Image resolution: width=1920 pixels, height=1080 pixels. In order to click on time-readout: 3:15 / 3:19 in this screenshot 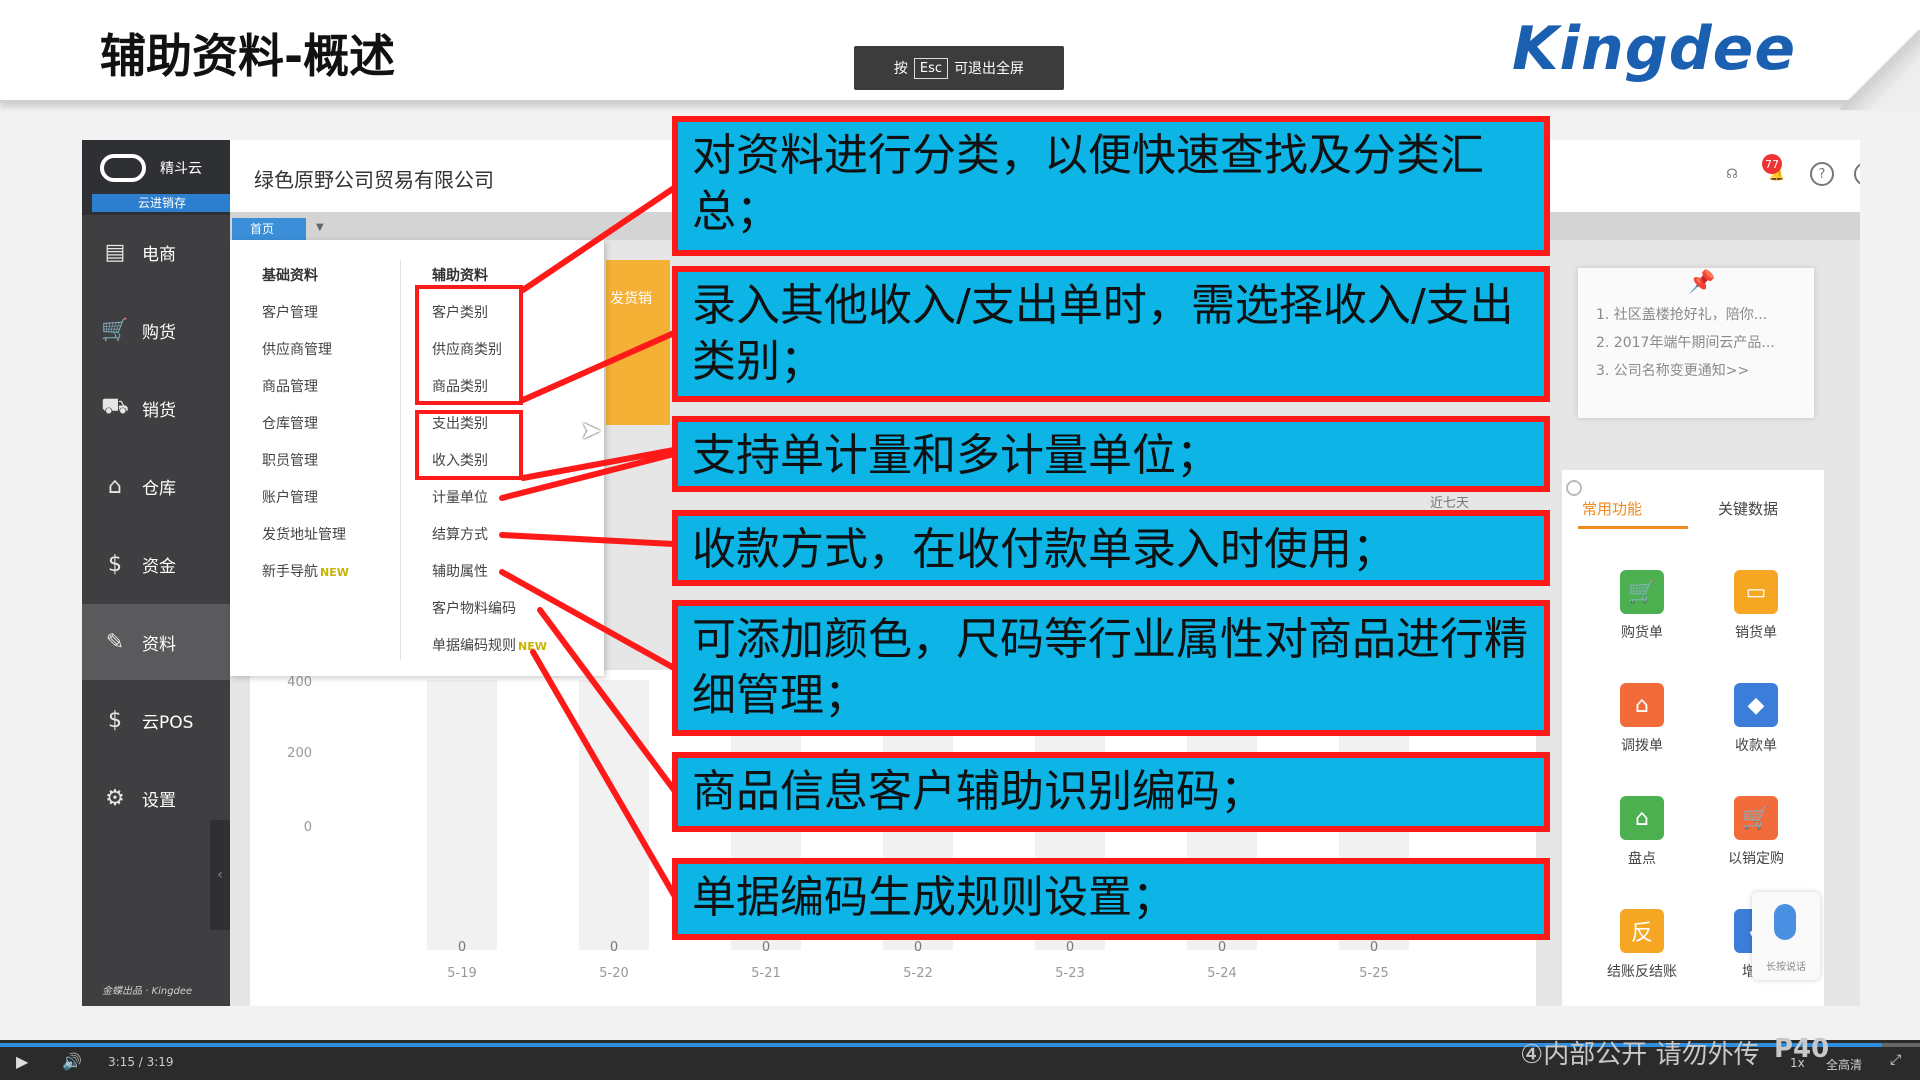, I will do `click(141, 1062)`.